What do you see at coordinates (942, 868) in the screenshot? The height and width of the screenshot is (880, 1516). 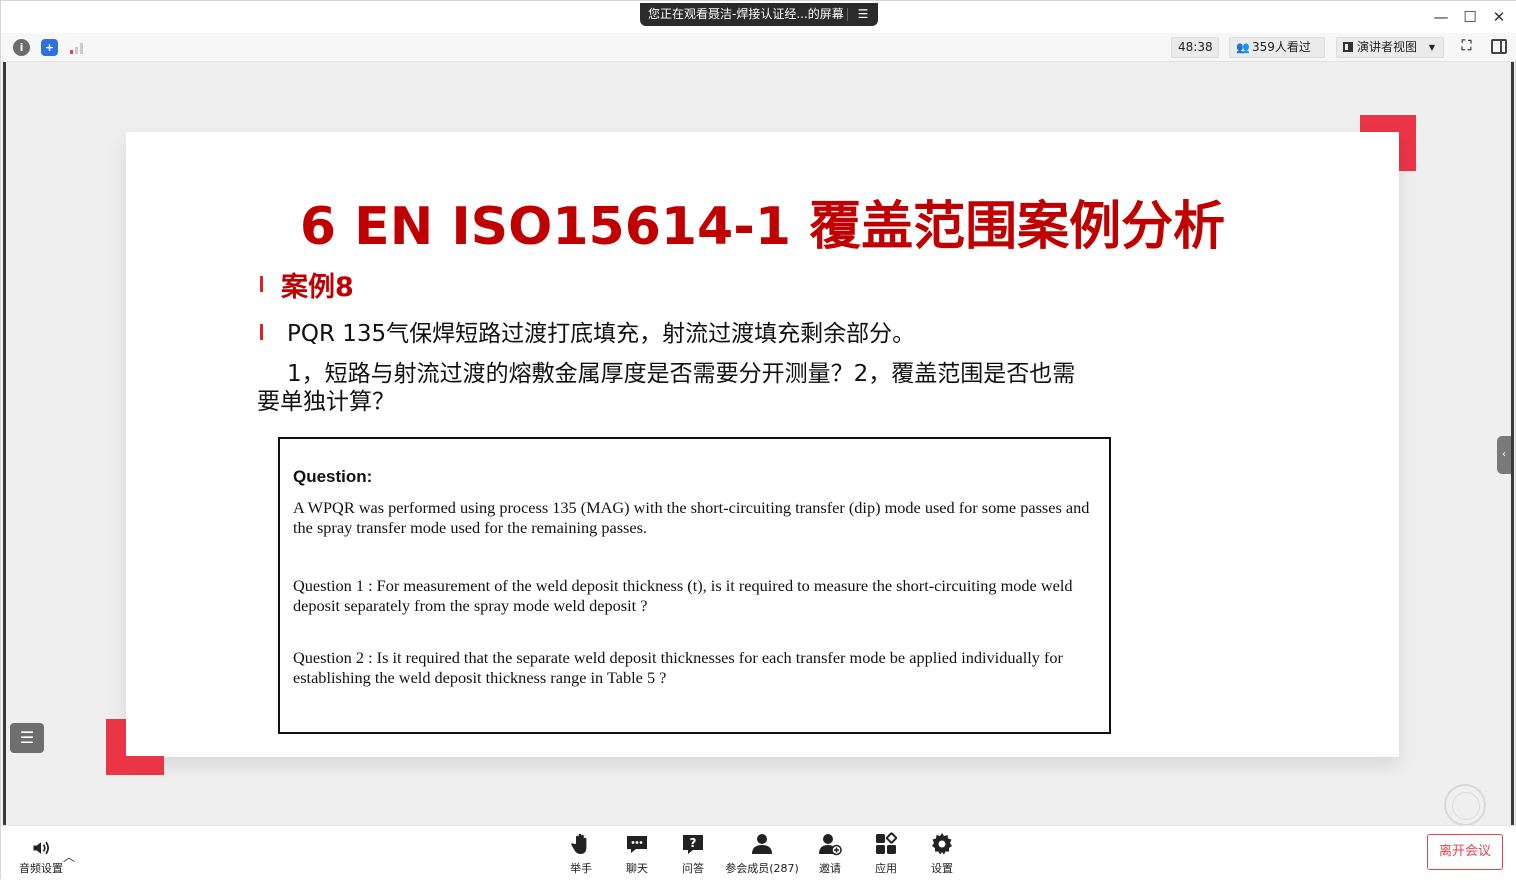 I see `settings-label: 设置` at bounding box center [942, 868].